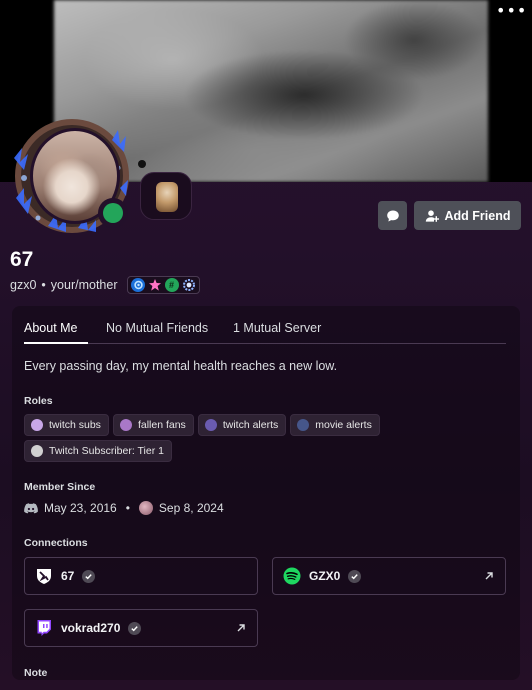 The width and height of the screenshot is (532, 690). What do you see at coordinates (141, 576) in the screenshot?
I see `connection-card: 67` at bounding box center [141, 576].